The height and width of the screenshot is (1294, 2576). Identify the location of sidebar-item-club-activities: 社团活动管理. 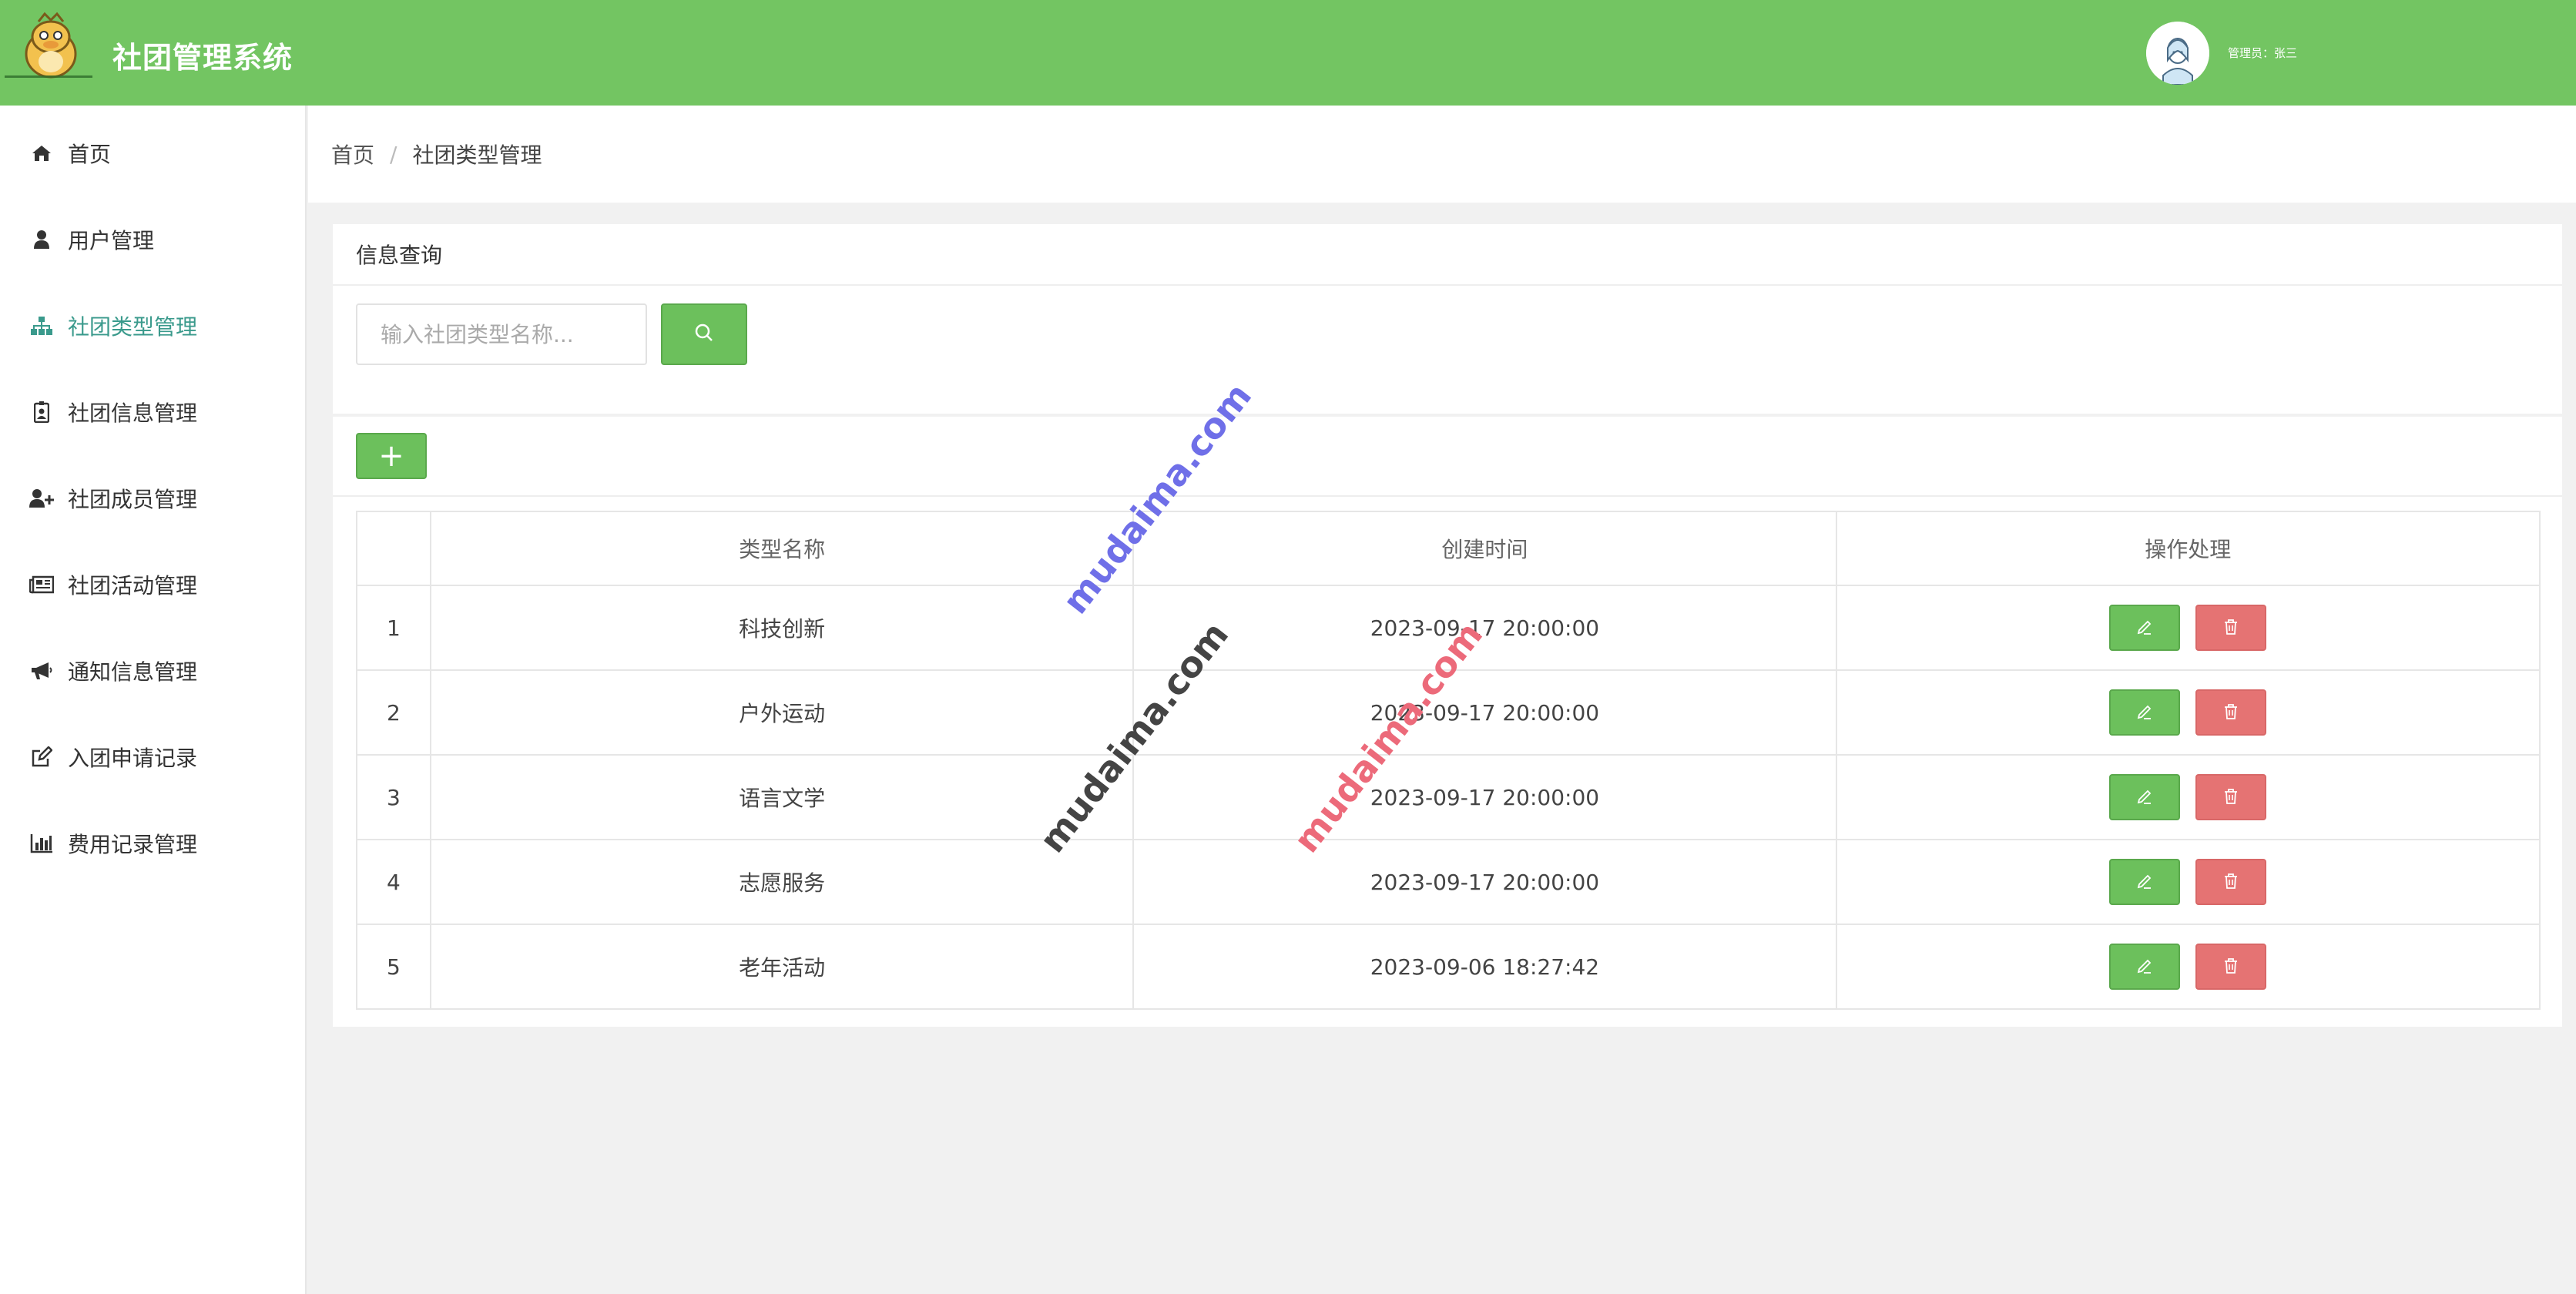
(153, 584).